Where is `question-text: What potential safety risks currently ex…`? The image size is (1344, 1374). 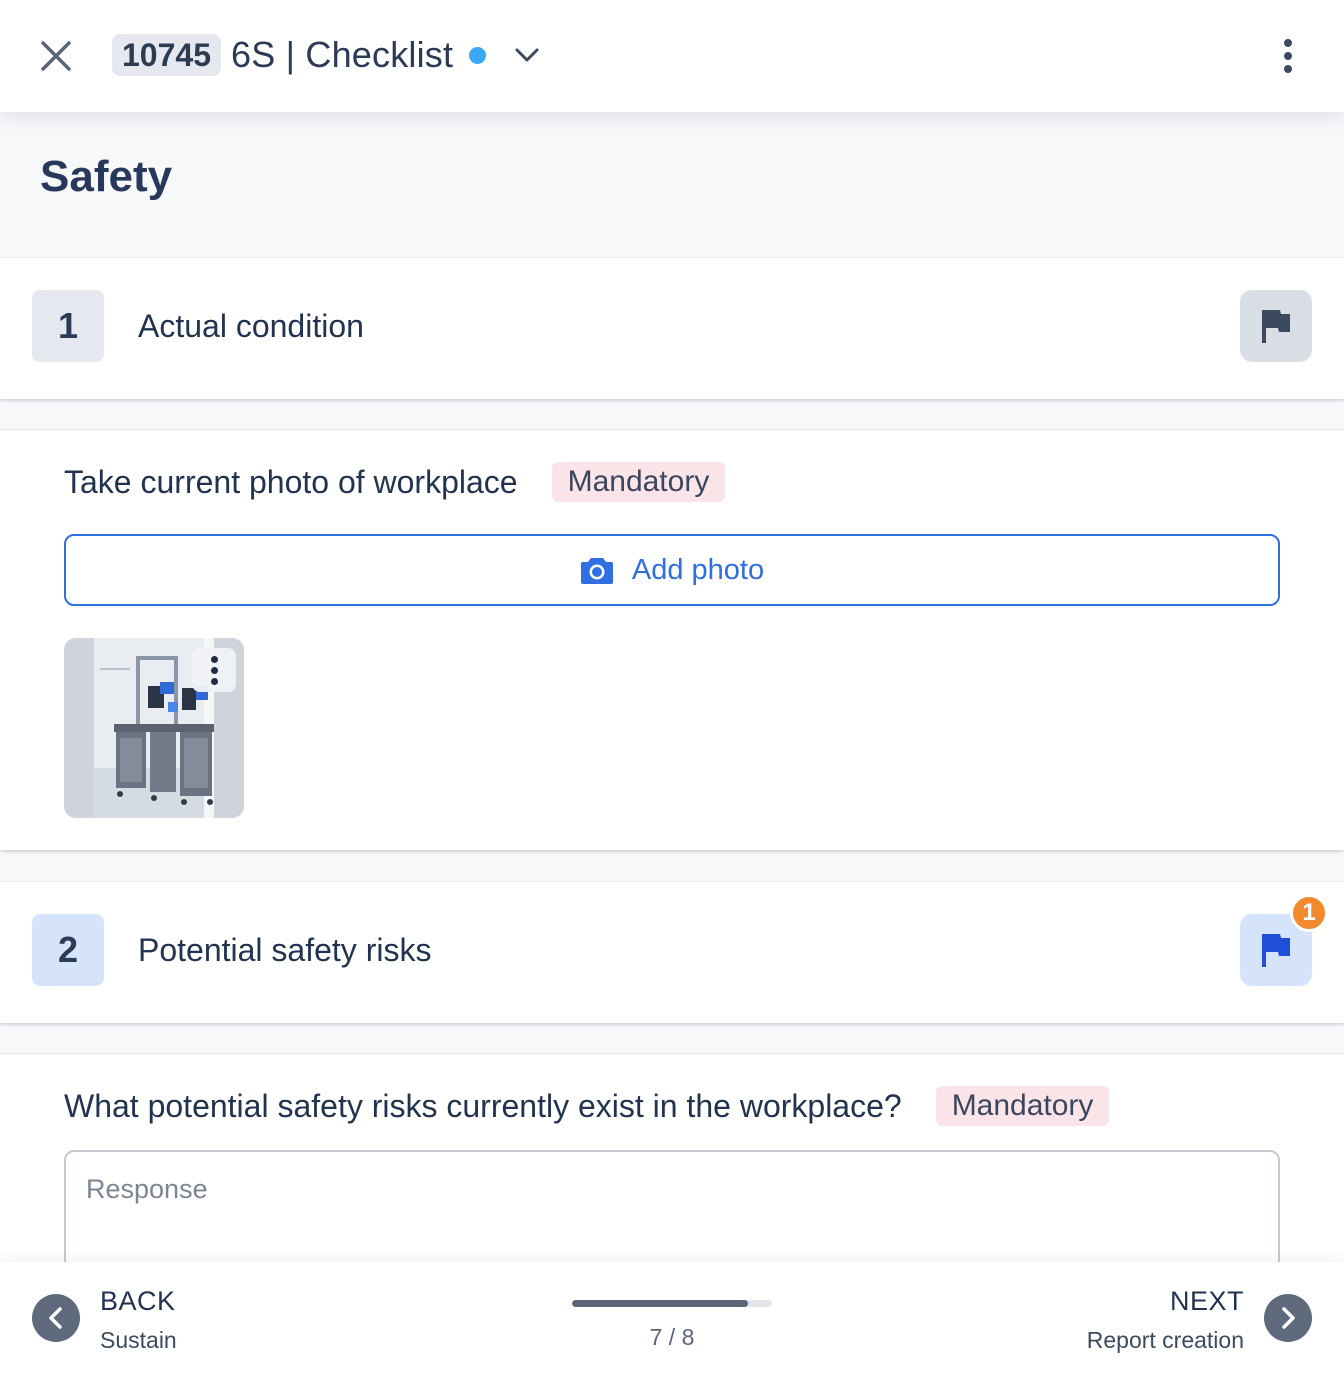
question-text: What potential safety risks currently ex… is located at coordinates (483, 1105).